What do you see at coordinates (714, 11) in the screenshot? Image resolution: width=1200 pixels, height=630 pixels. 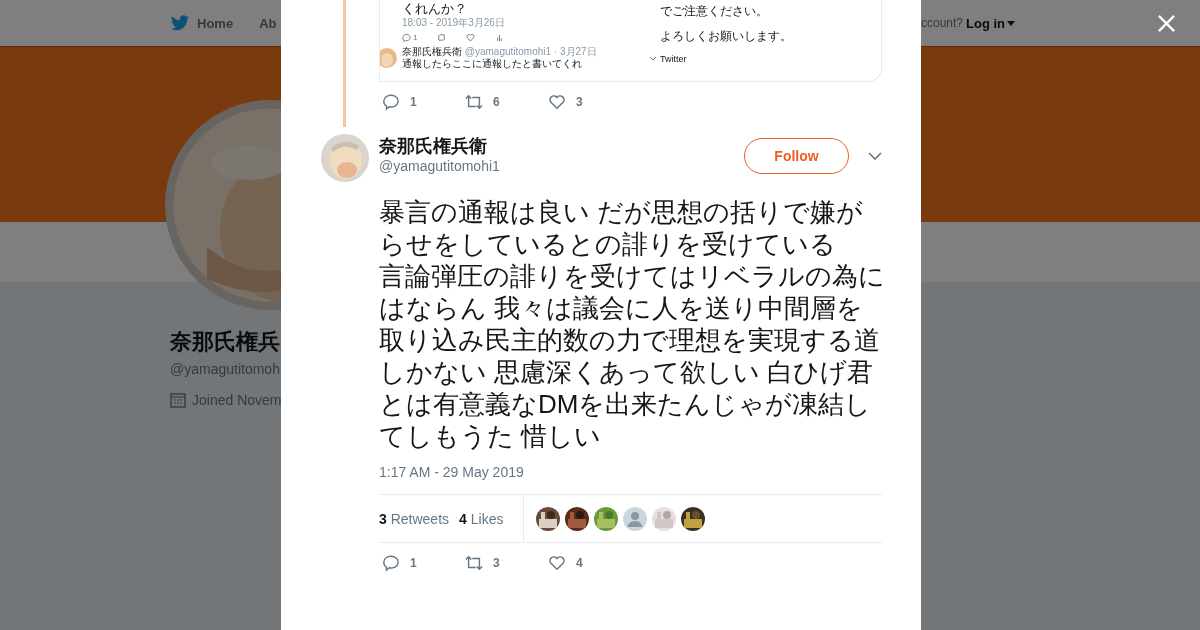 I see `notice-line: でご注意ください。` at bounding box center [714, 11].